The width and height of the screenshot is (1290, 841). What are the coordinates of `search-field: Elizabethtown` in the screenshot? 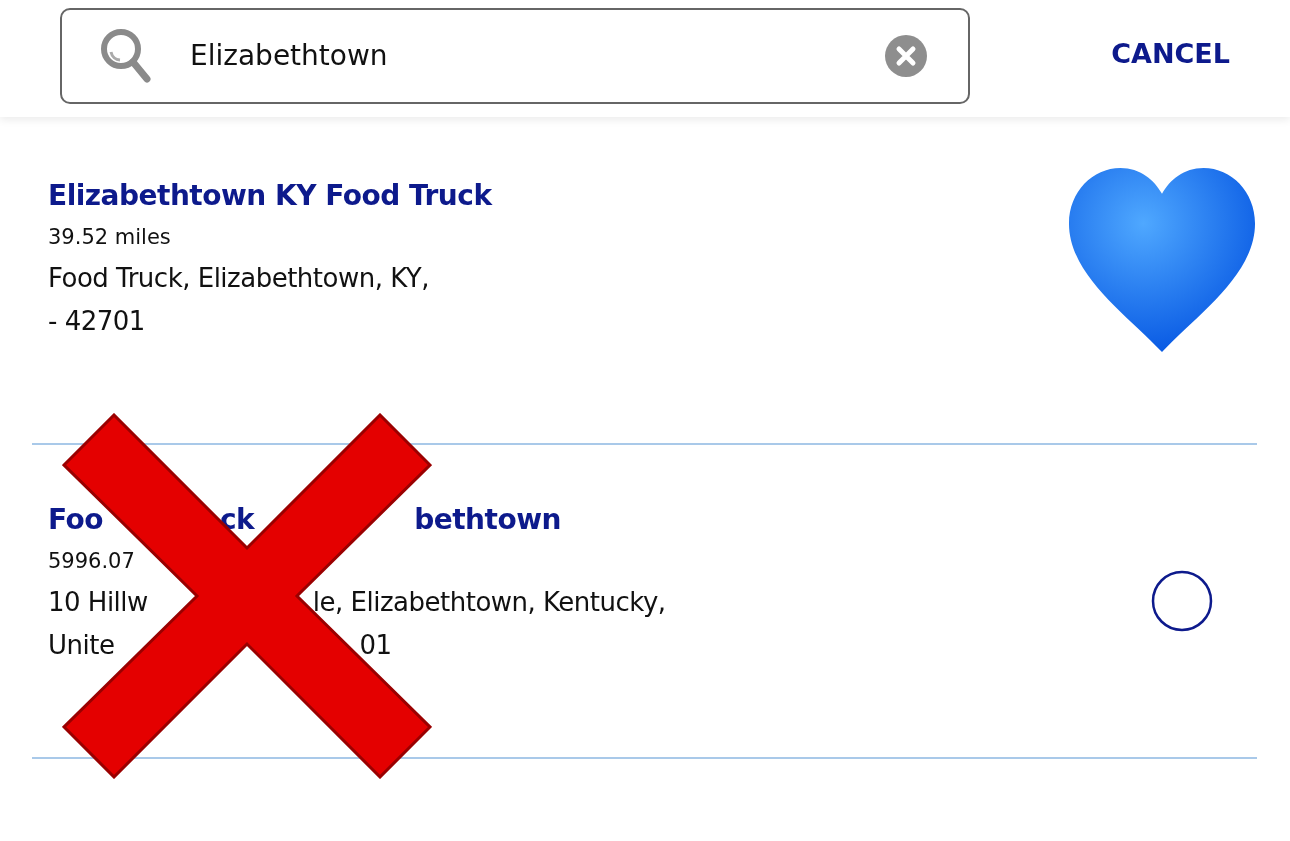 It's located at (537, 55).